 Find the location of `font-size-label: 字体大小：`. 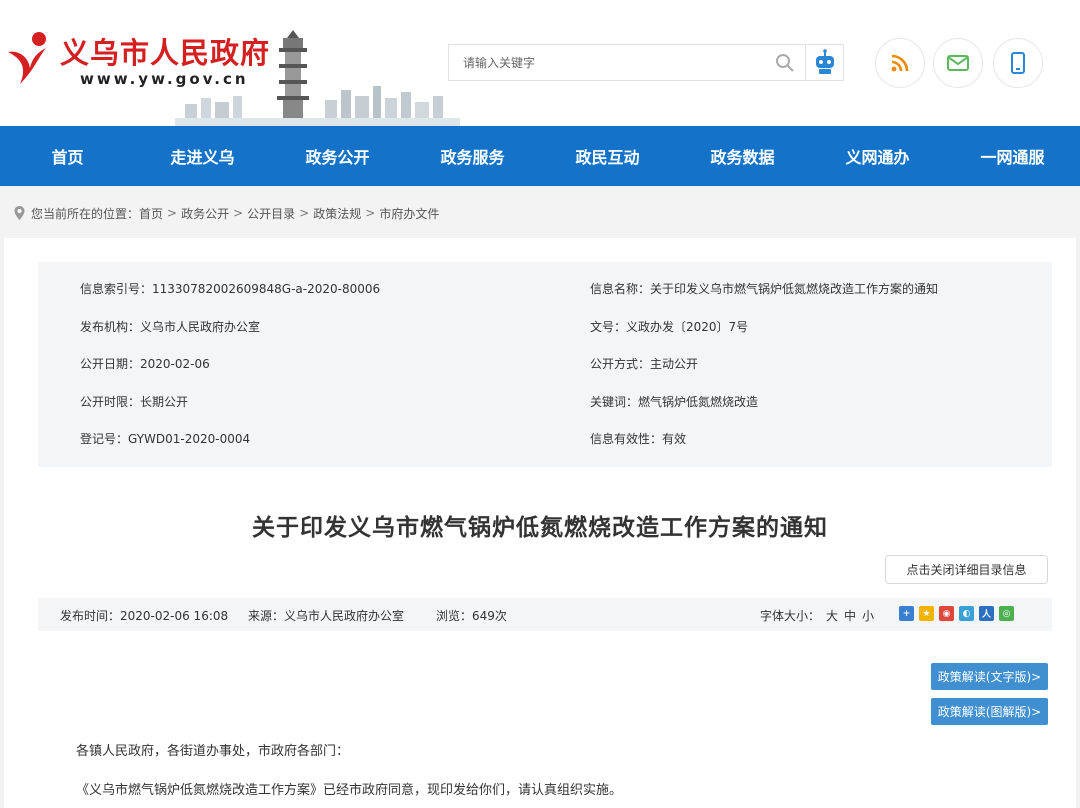

font-size-label: 字体大小： is located at coordinates (790, 616).